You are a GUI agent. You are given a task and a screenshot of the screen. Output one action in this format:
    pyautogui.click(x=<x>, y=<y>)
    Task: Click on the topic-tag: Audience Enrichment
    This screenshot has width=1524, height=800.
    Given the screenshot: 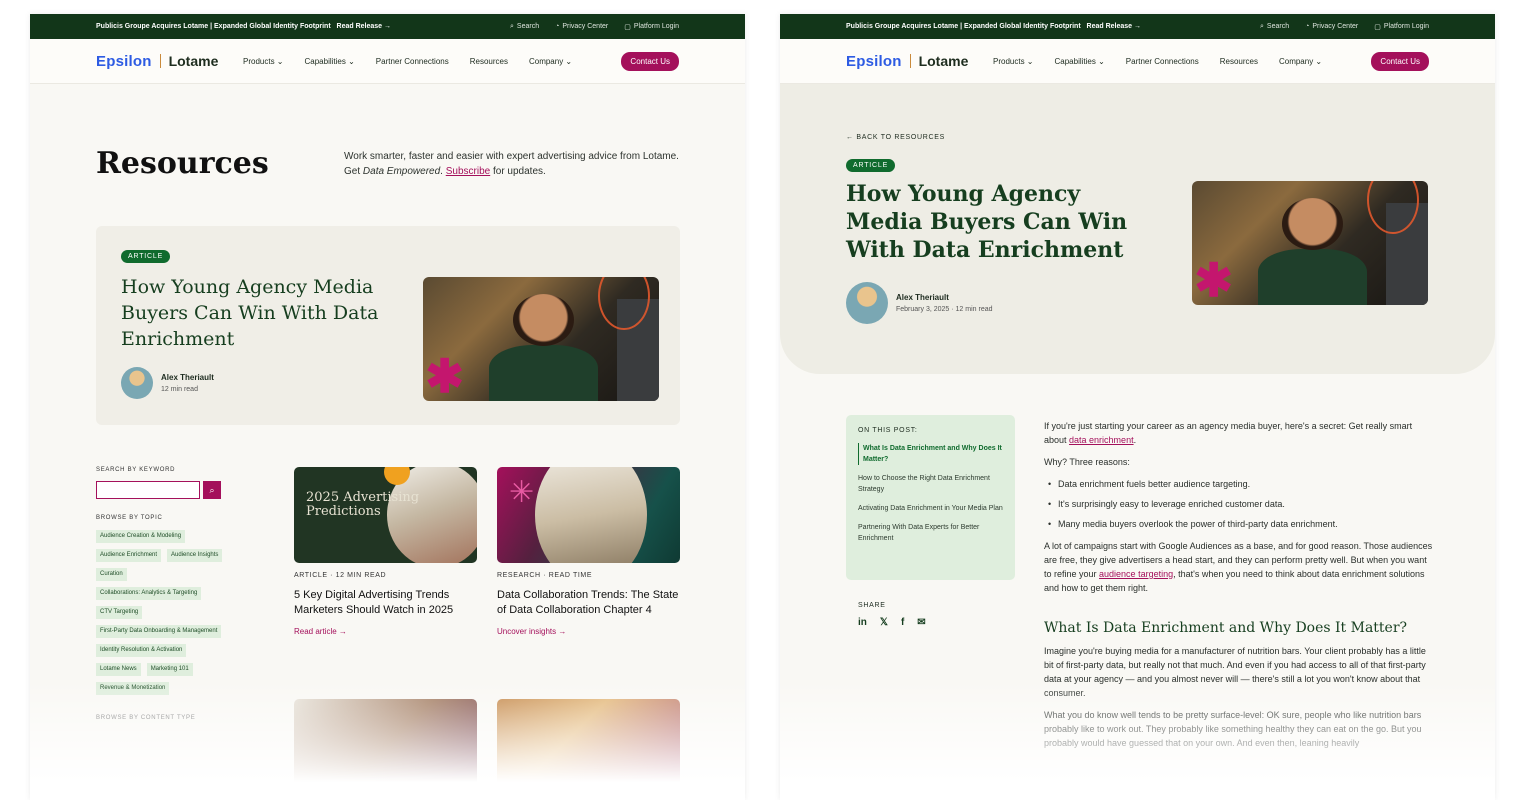 What is the action you would take?
    pyautogui.click(x=129, y=555)
    